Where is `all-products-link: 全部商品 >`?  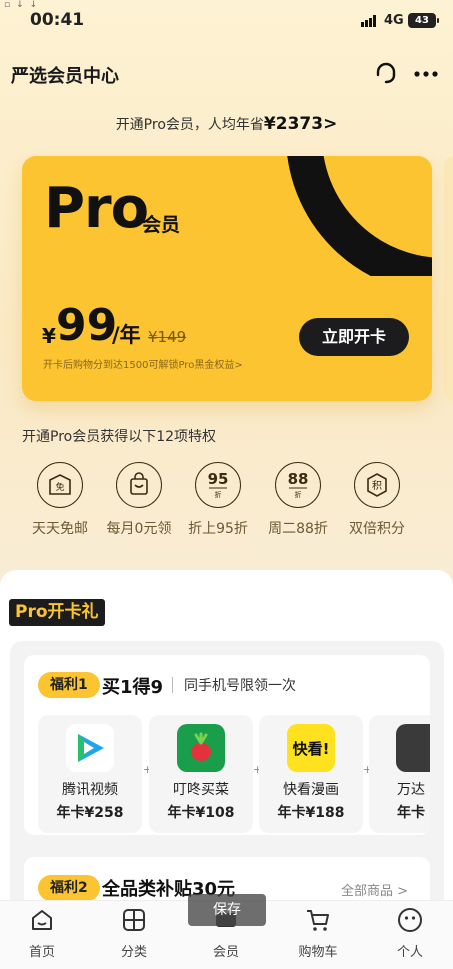 all-products-link: 全部商品 > is located at coordinates (374, 889).